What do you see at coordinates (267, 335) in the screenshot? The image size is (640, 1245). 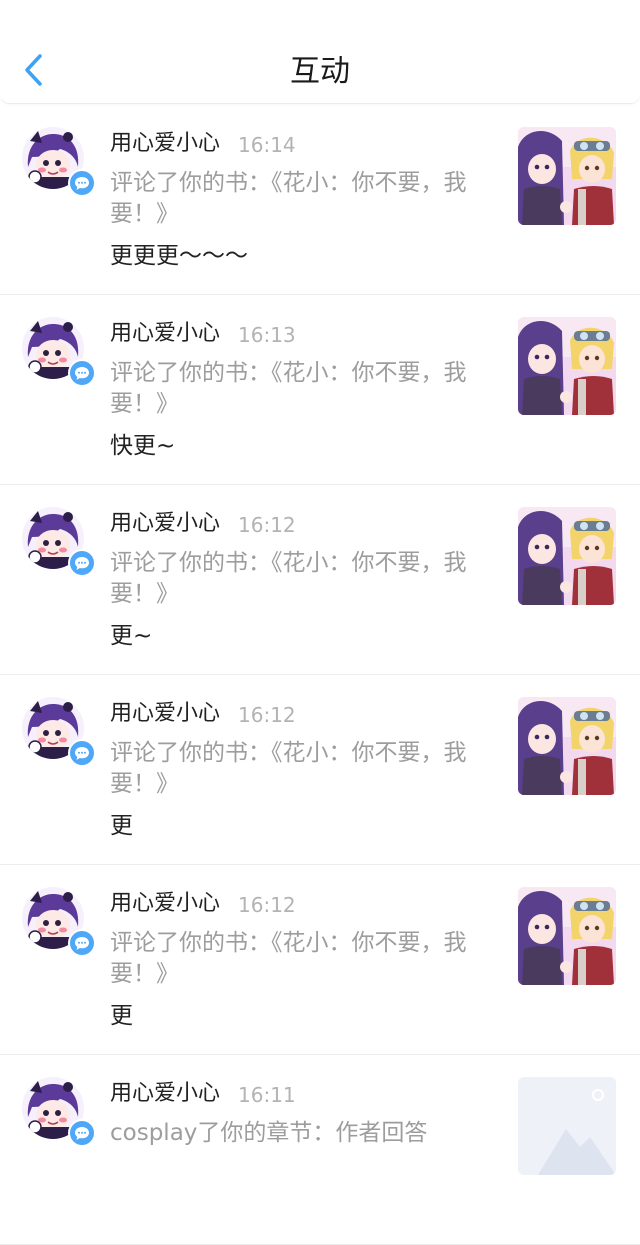 I see `timestamp: 16:13` at bounding box center [267, 335].